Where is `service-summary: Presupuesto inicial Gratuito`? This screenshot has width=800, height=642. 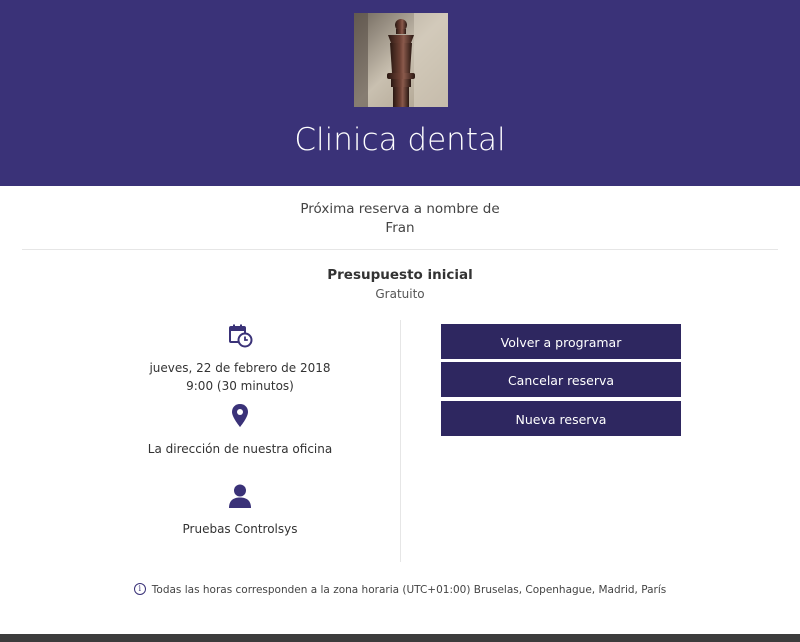 service-summary: Presupuesto inicial Gratuito is located at coordinates (400, 284).